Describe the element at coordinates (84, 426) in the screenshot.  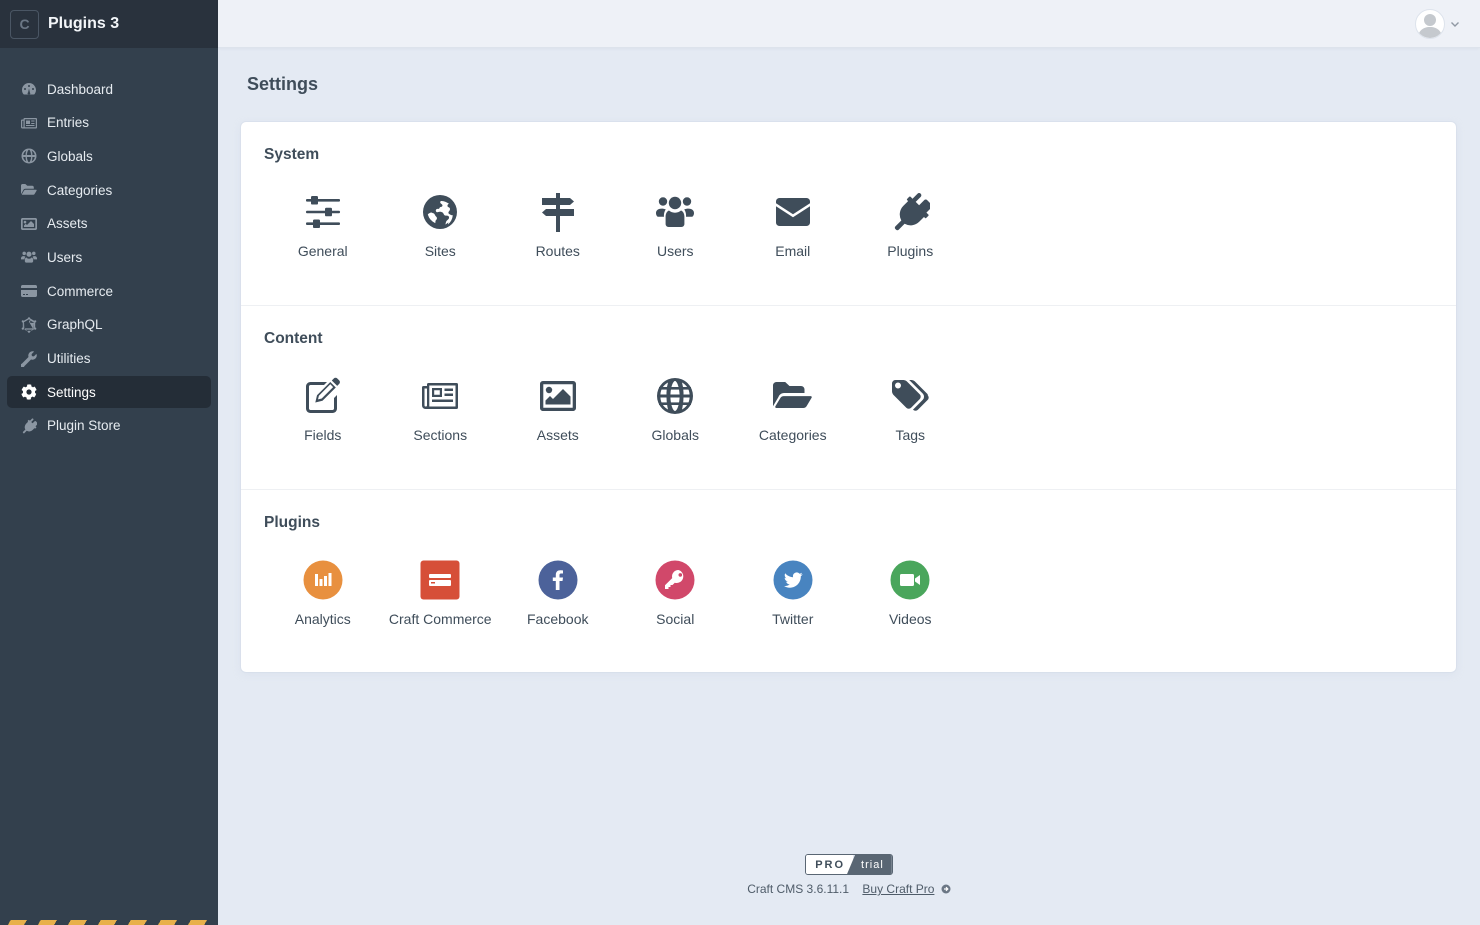
I see `sidebar-item-label: Plugin Store` at that location.